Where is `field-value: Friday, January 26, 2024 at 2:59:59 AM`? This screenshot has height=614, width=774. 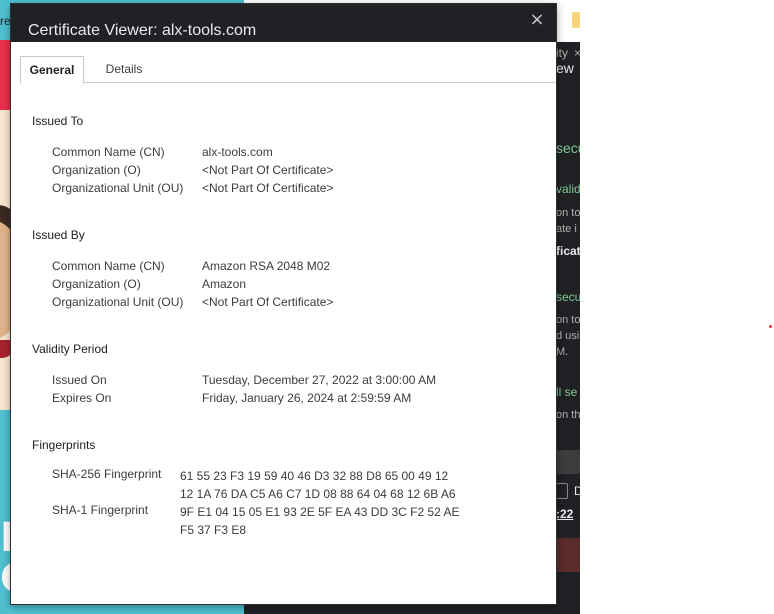 field-value: Friday, January 26, 2024 at 2:59:59 AM is located at coordinates (307, 398).